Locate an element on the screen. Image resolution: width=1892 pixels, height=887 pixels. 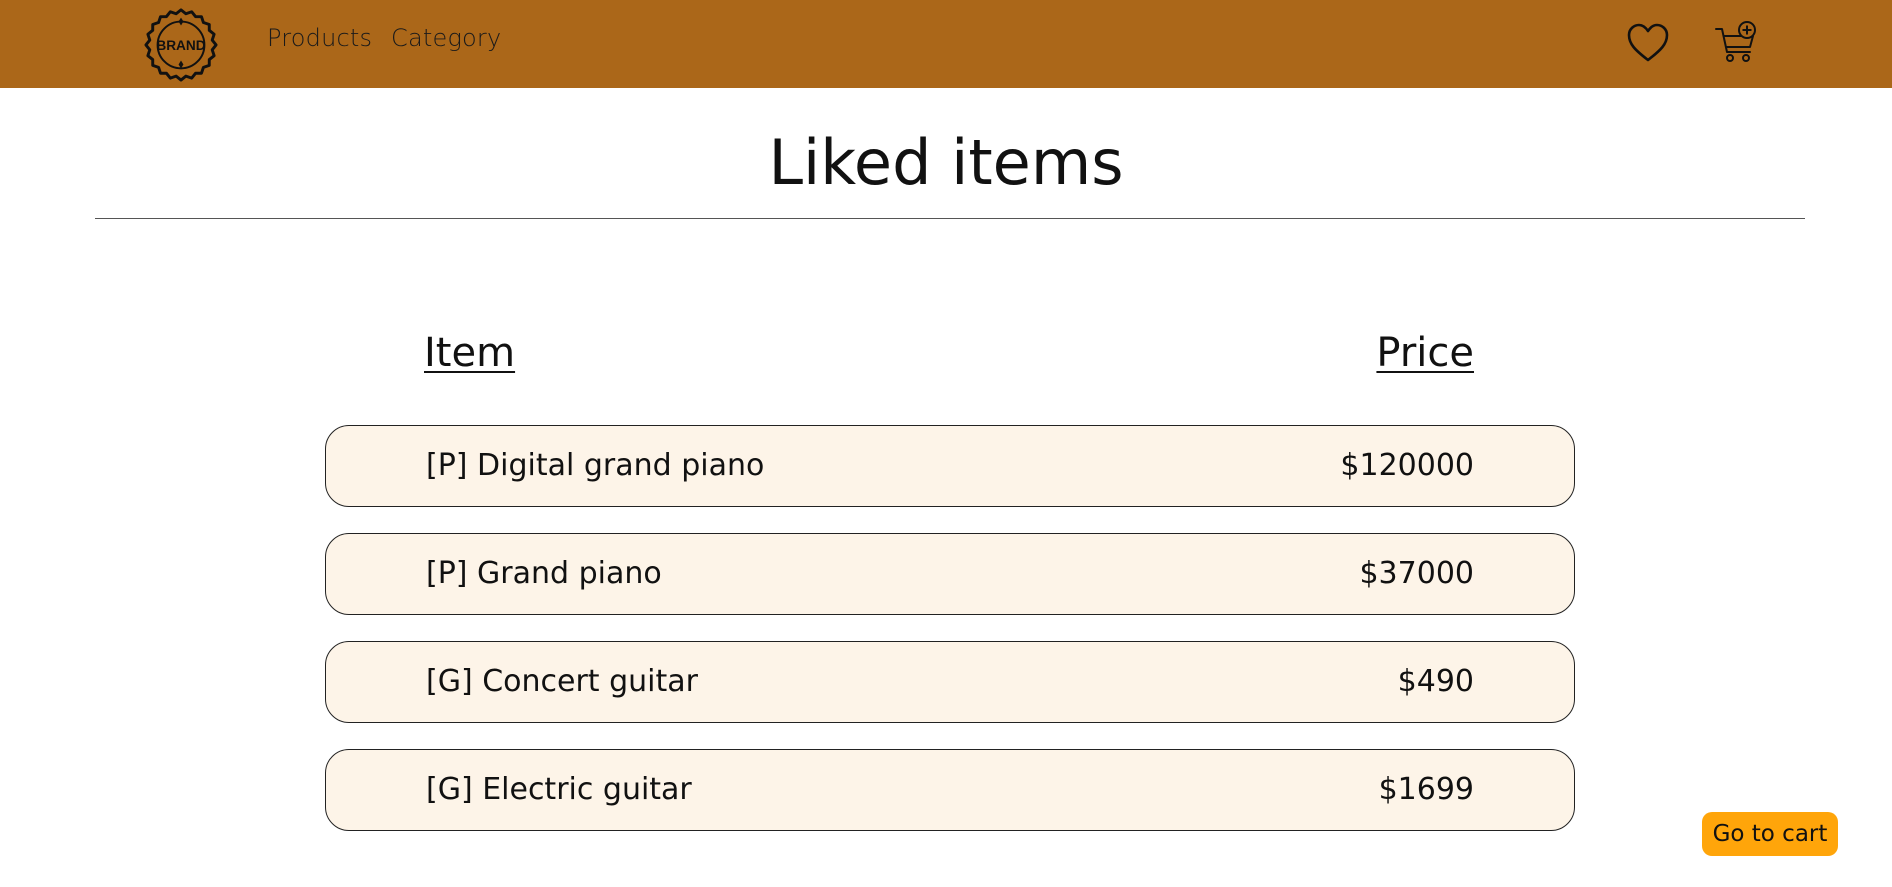
item-name: [P] Digital grand piano is located at coordinates (595, 465).